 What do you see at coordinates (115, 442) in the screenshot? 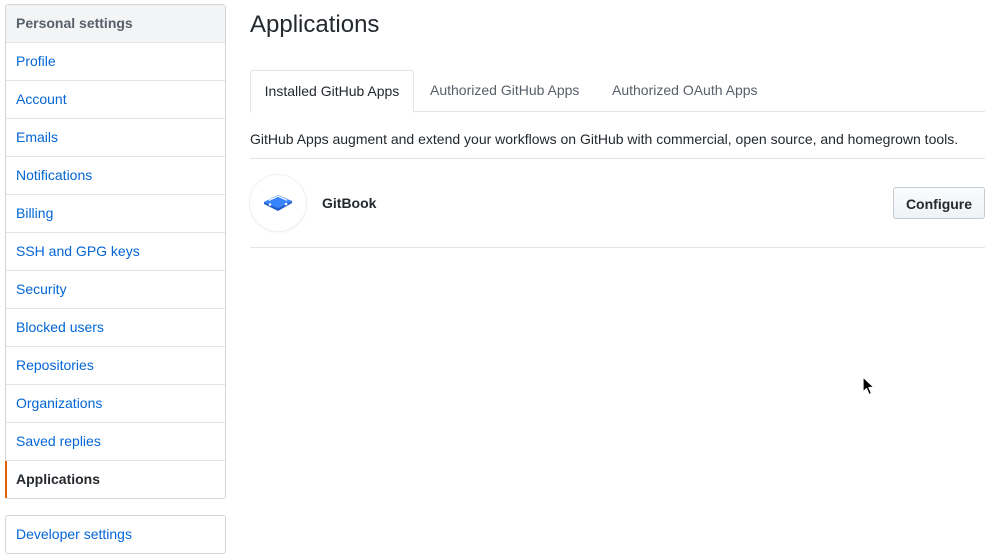
I see `sidebar-item-saved-replies: Saved replies` at bounding box center [115, 442].